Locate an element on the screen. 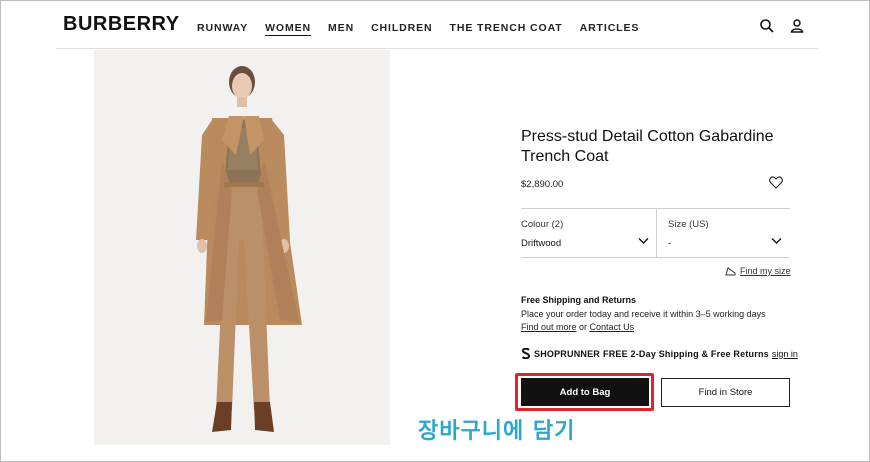  brand-logo: BURBERRY is located at coordinates (121, 24).